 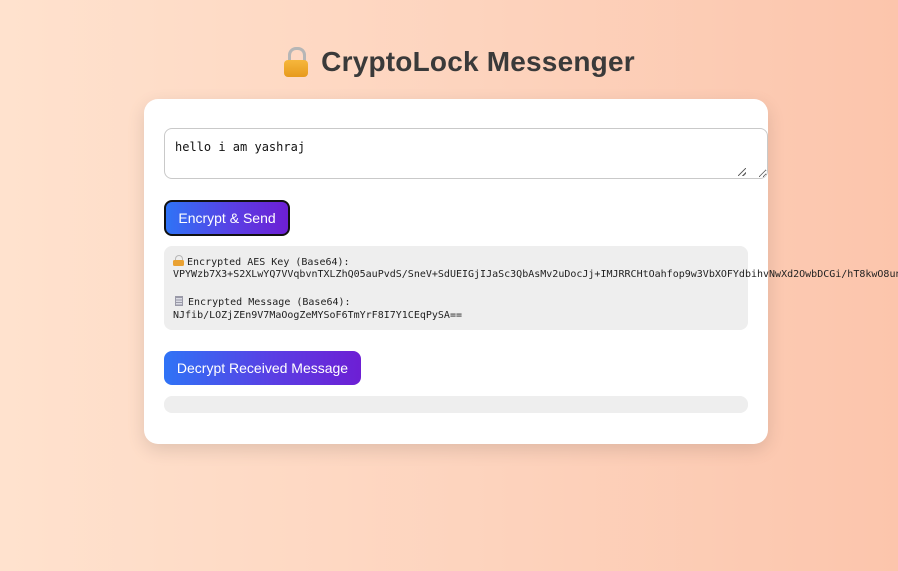 I want to click on encrypted-message-heading: Encrypted Message (Base64):, so click(x=456, y=302).